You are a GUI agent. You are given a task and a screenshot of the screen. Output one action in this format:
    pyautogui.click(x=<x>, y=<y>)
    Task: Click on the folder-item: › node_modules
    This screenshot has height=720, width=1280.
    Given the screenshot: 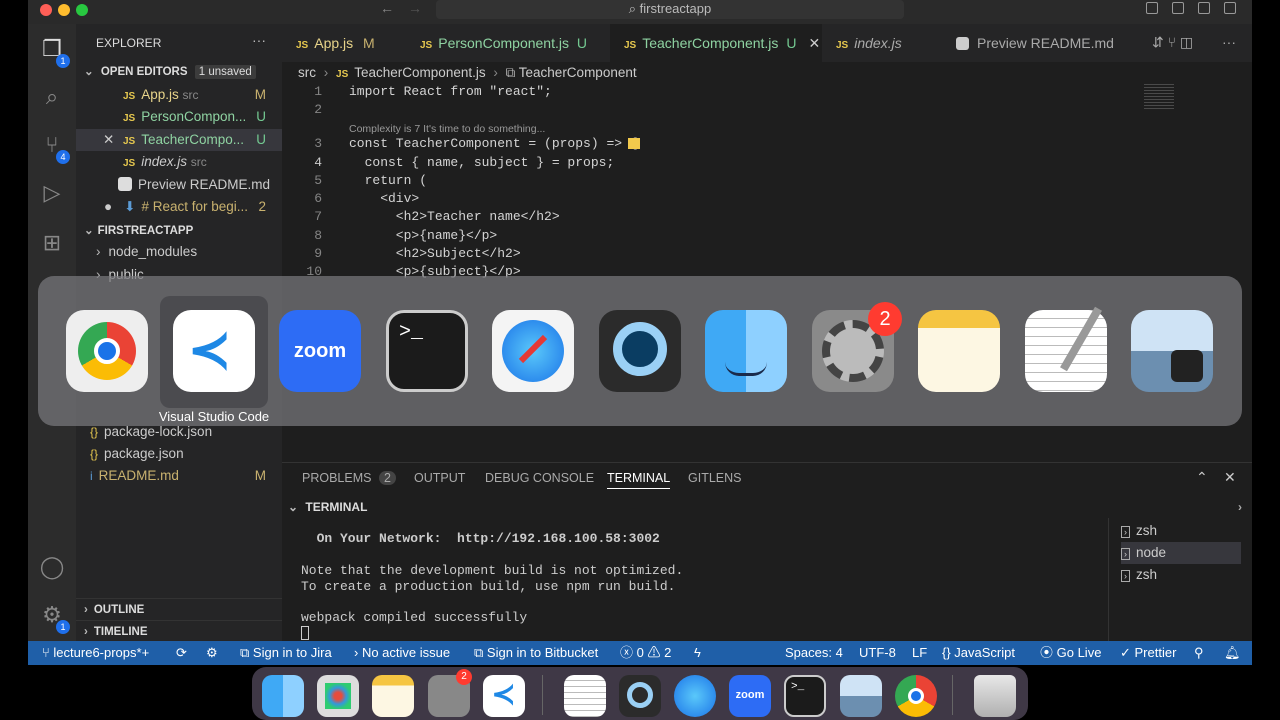 What is the action you would take?
    pyautogui.click(x=179, y=252)
    